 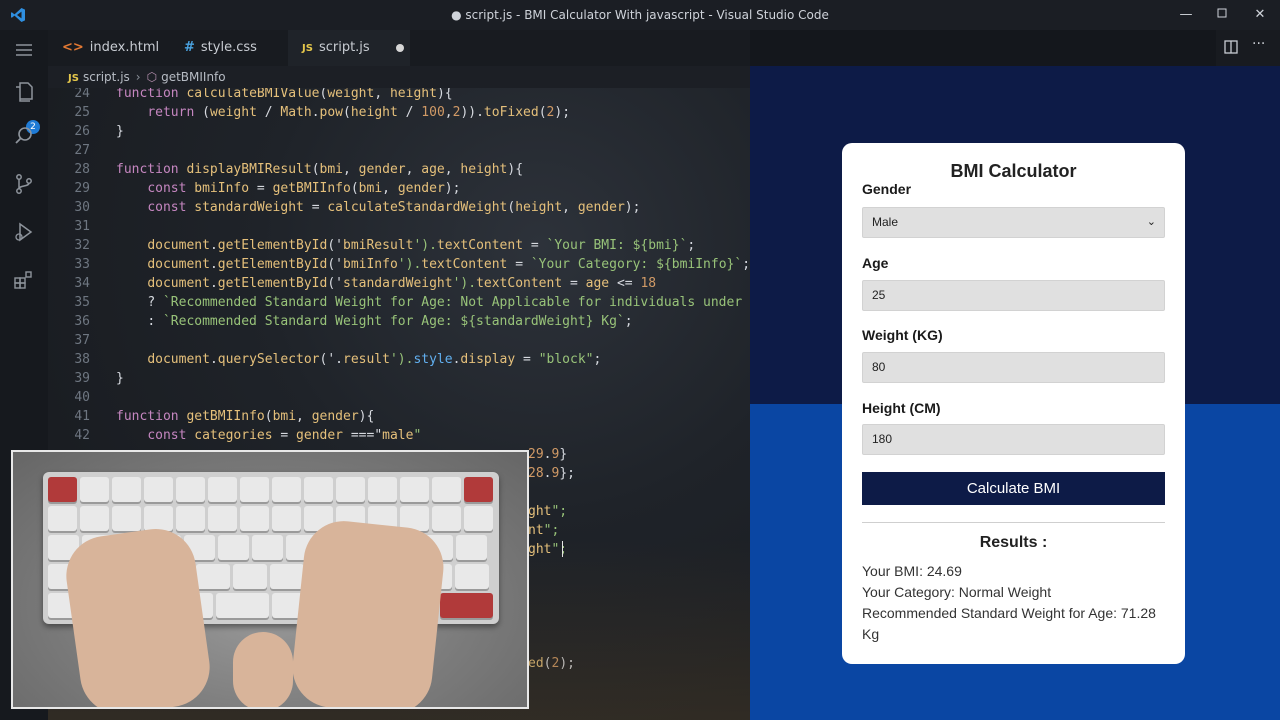 I want to click on line-number: 33, so click(x=82, y=264).